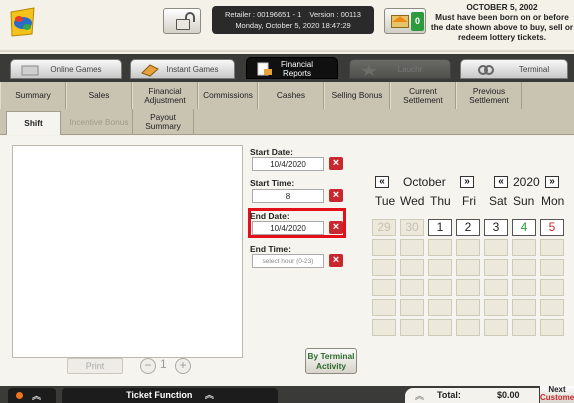 This screenshot has width=574, height=403. Describe the element at coordinates (468, 227) in the screenshot. I see `calendar-day-cell: 2` at that location.